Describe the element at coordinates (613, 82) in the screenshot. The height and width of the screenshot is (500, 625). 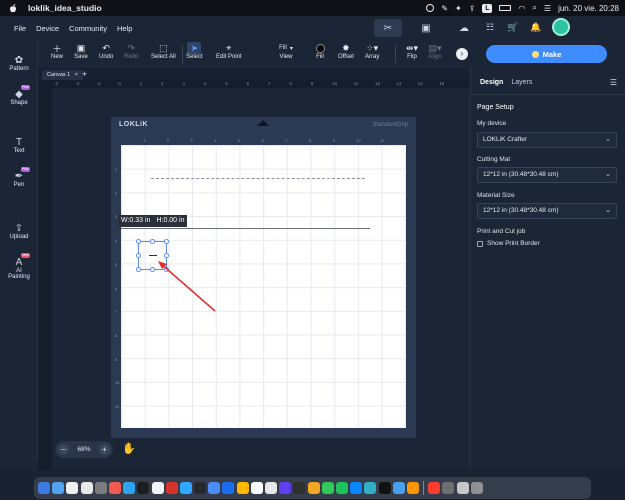
I see `panel-menu-icon: ☰` at that location.